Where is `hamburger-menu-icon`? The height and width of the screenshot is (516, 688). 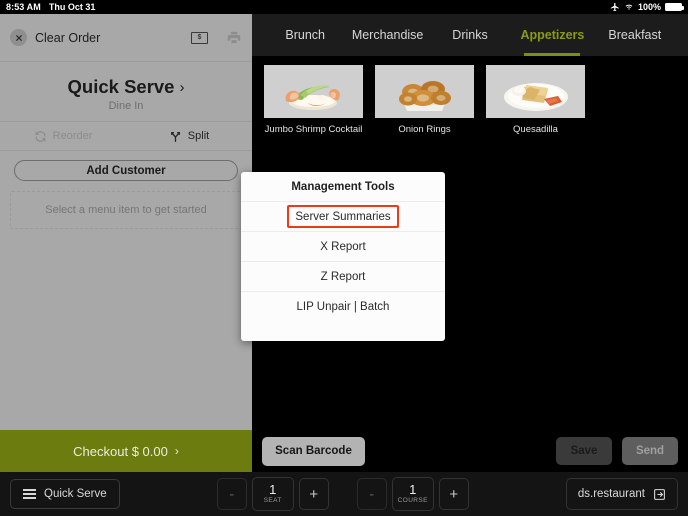
hamburger-menu-icon is located at coordinates (29, 494).